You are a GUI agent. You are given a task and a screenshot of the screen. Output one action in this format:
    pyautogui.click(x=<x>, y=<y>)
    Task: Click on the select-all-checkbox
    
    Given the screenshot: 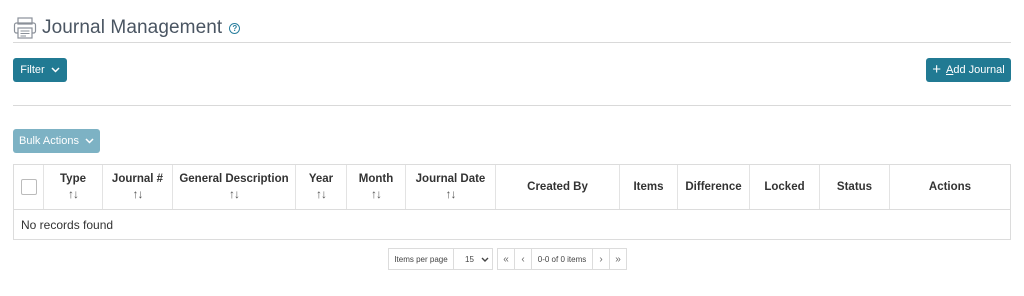 What is the action you would take?
    pyautogui.click(x=28, y=187)
    